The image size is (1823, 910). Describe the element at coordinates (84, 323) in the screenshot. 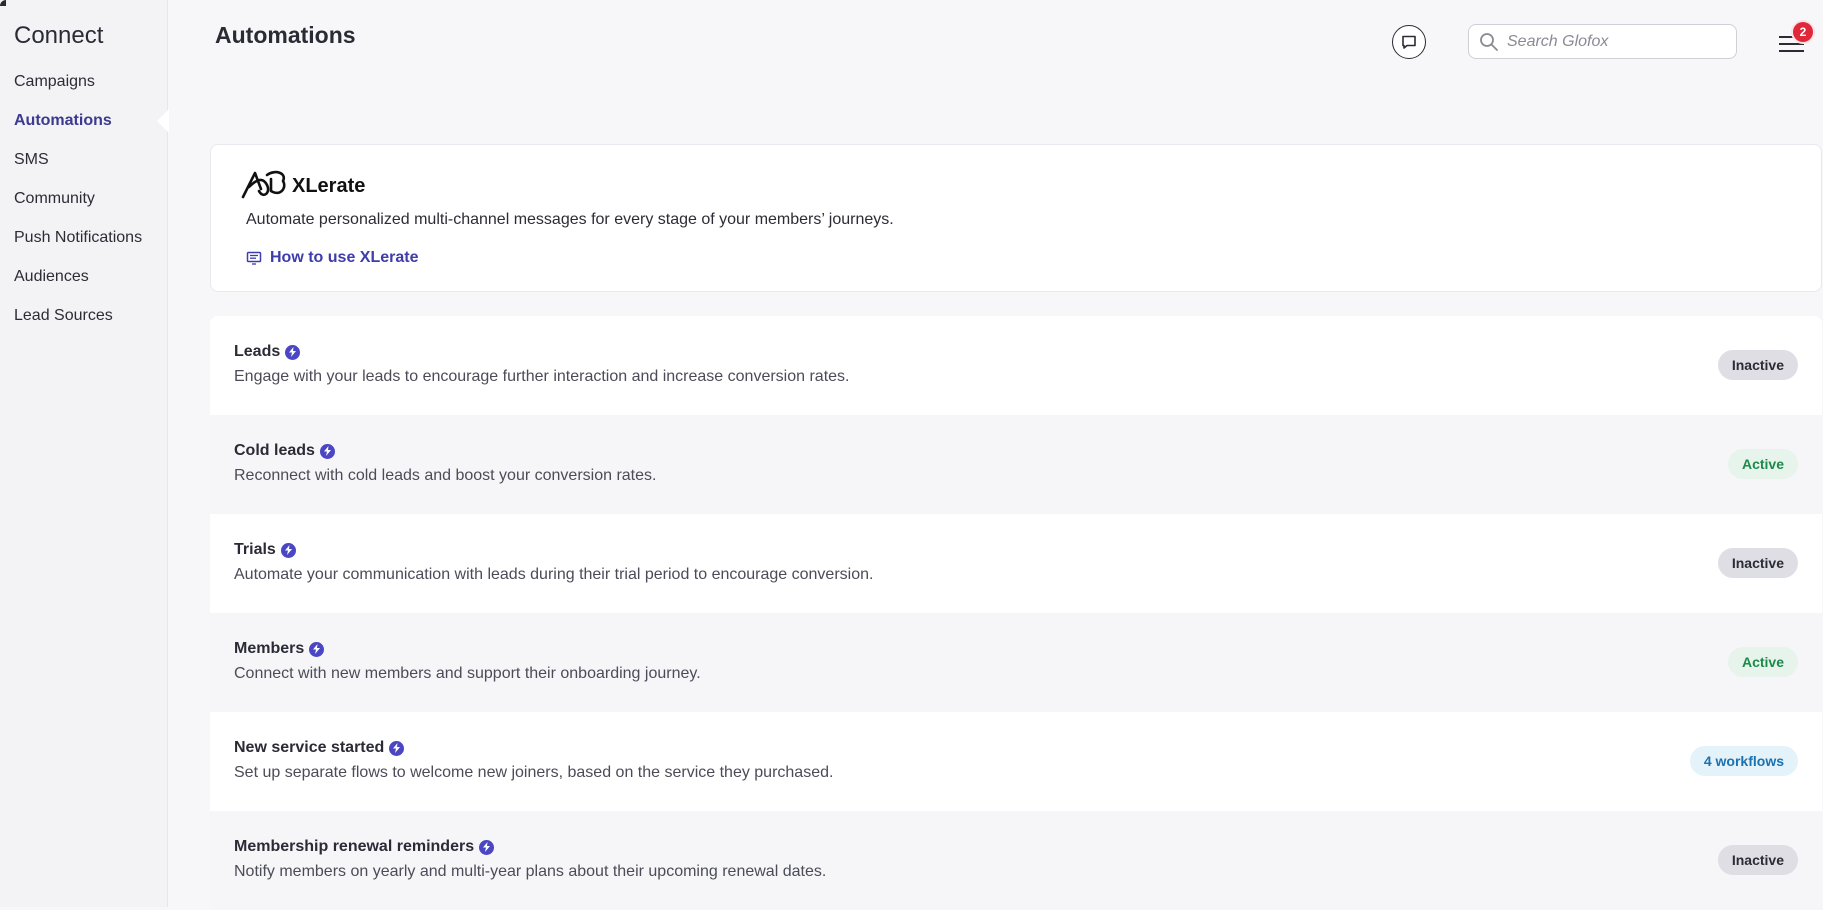

I see `sidebar-item-lead-sources: Lead Sources` at that location.